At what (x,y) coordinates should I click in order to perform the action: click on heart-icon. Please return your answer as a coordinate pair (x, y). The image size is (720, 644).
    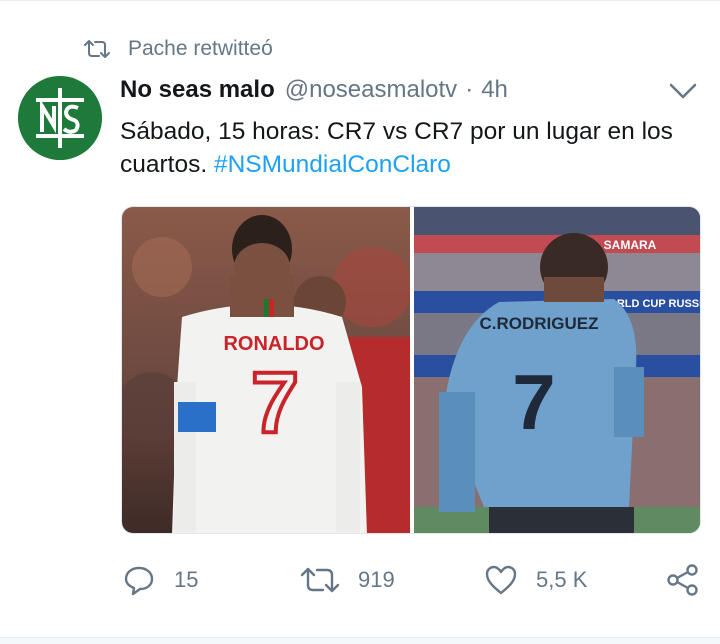
    Looking at the image, I should click on (501, 580).